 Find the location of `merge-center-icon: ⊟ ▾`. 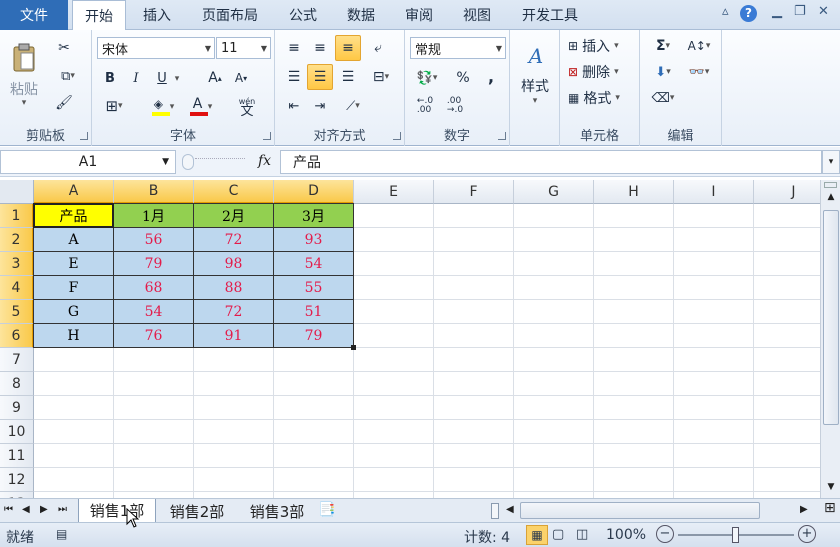

merge-center-icon: ⊟ ▾ is located at coordinates (381, 77).